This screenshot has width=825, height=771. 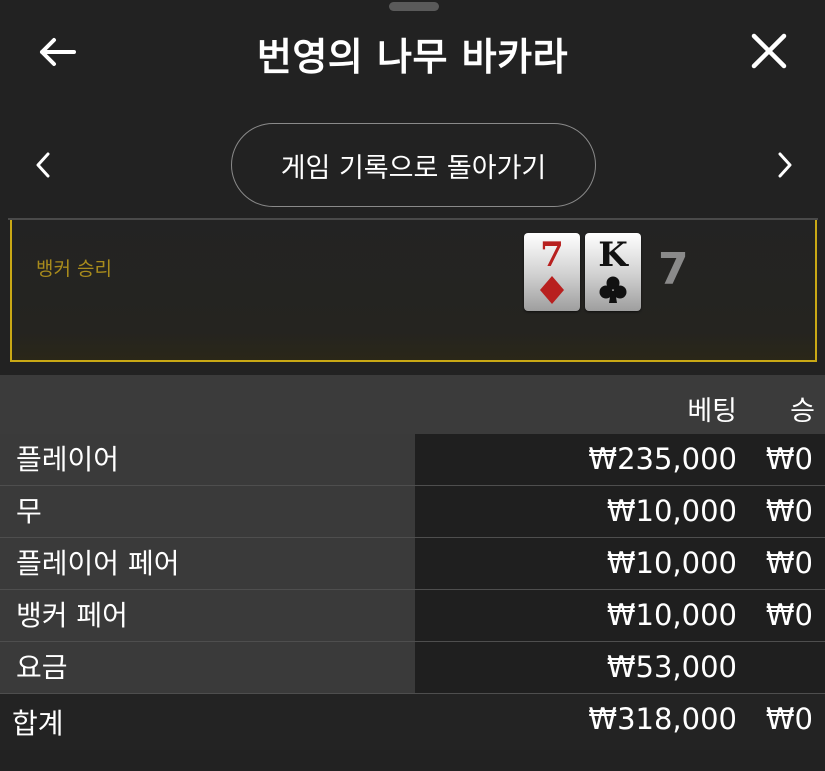 I want to click on table-row: 무 ₩10,000 ₩0, so click(x=412, y=512).